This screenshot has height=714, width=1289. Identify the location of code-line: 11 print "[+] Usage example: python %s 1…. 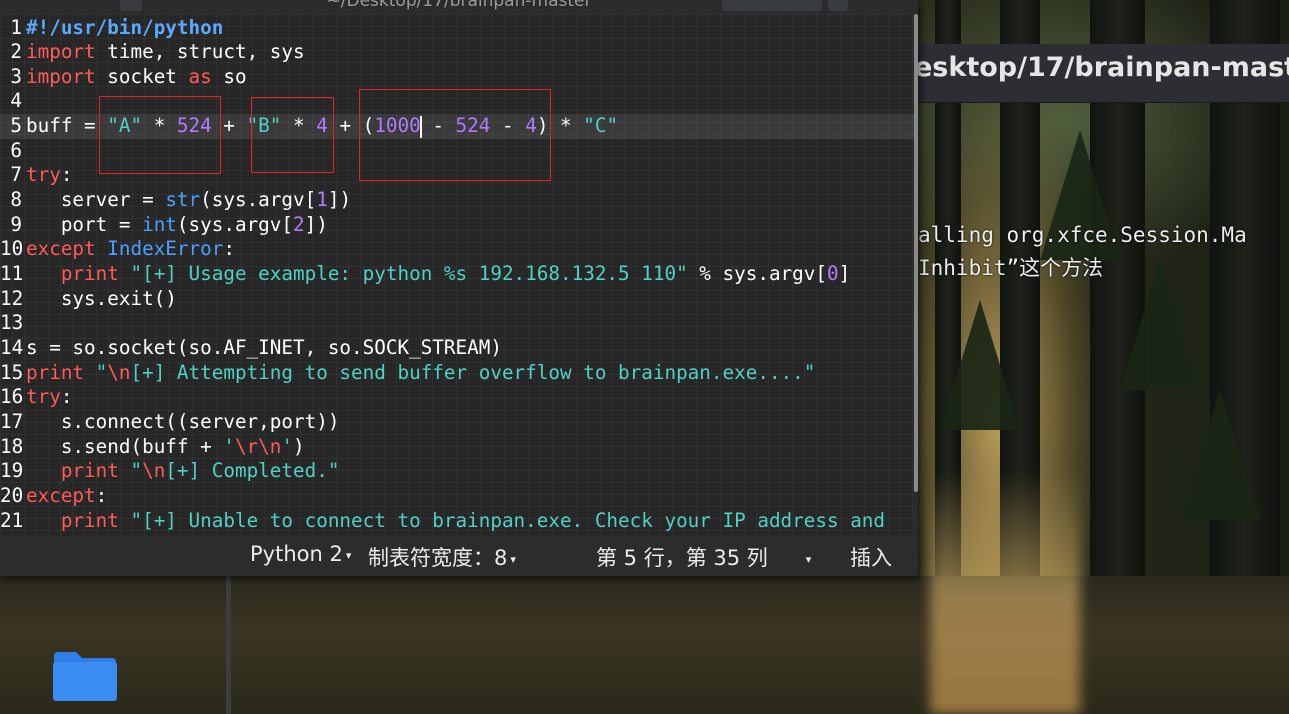
(457, 274).